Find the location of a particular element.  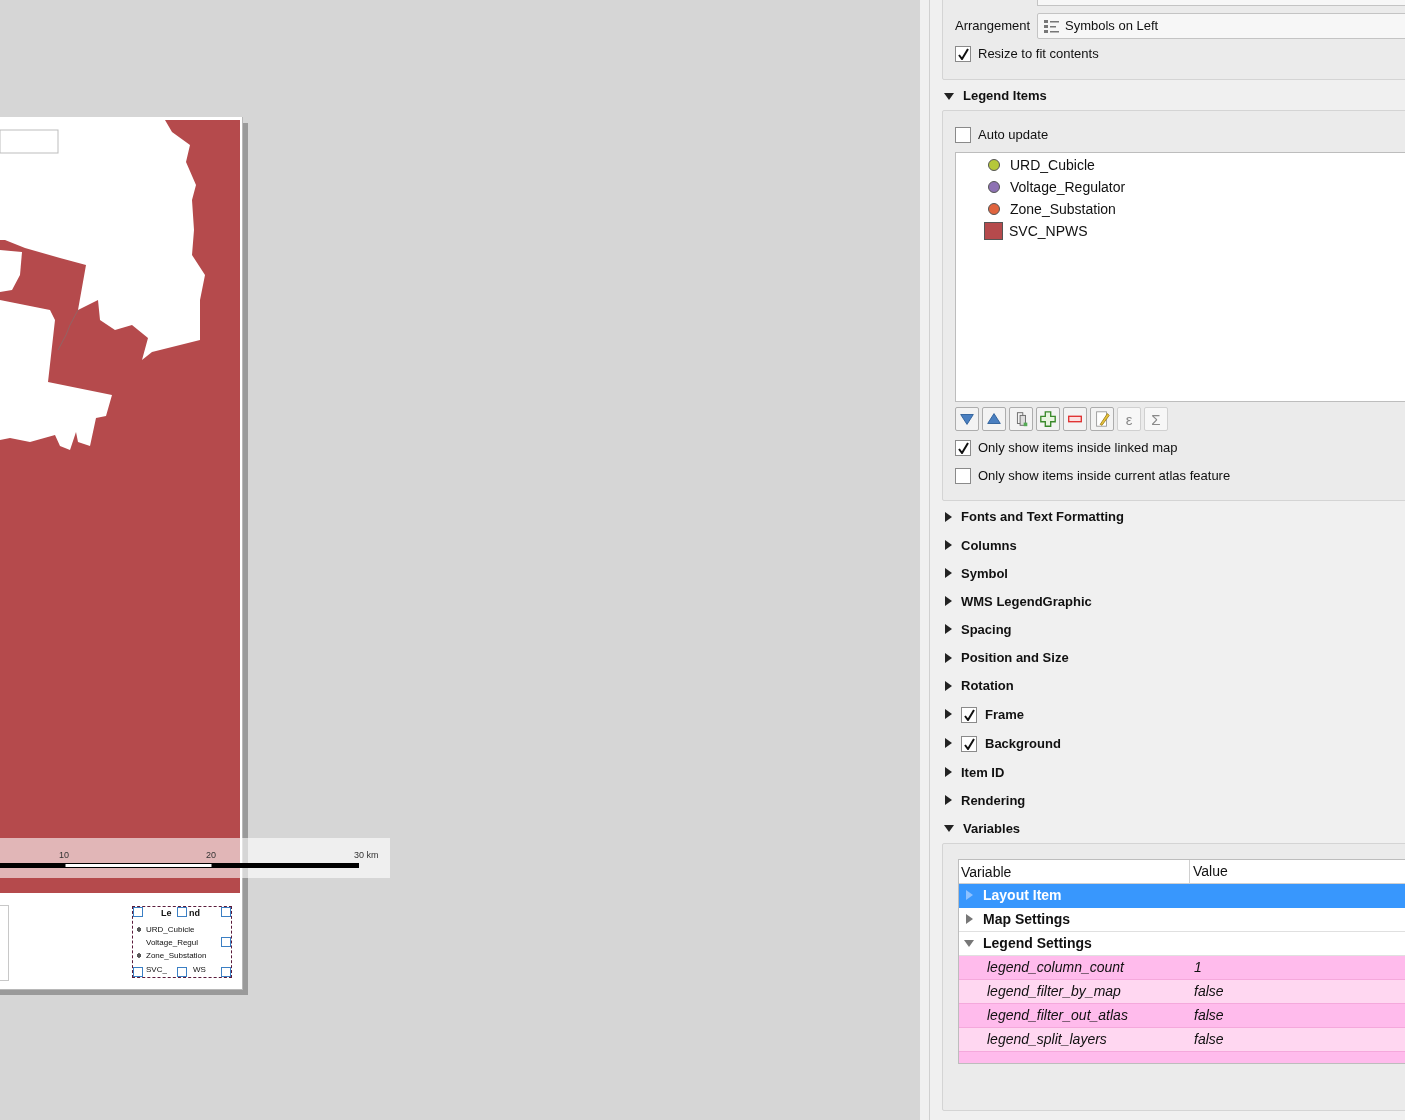

legend-entry: SVC_ is located at coordinates (156, 969).